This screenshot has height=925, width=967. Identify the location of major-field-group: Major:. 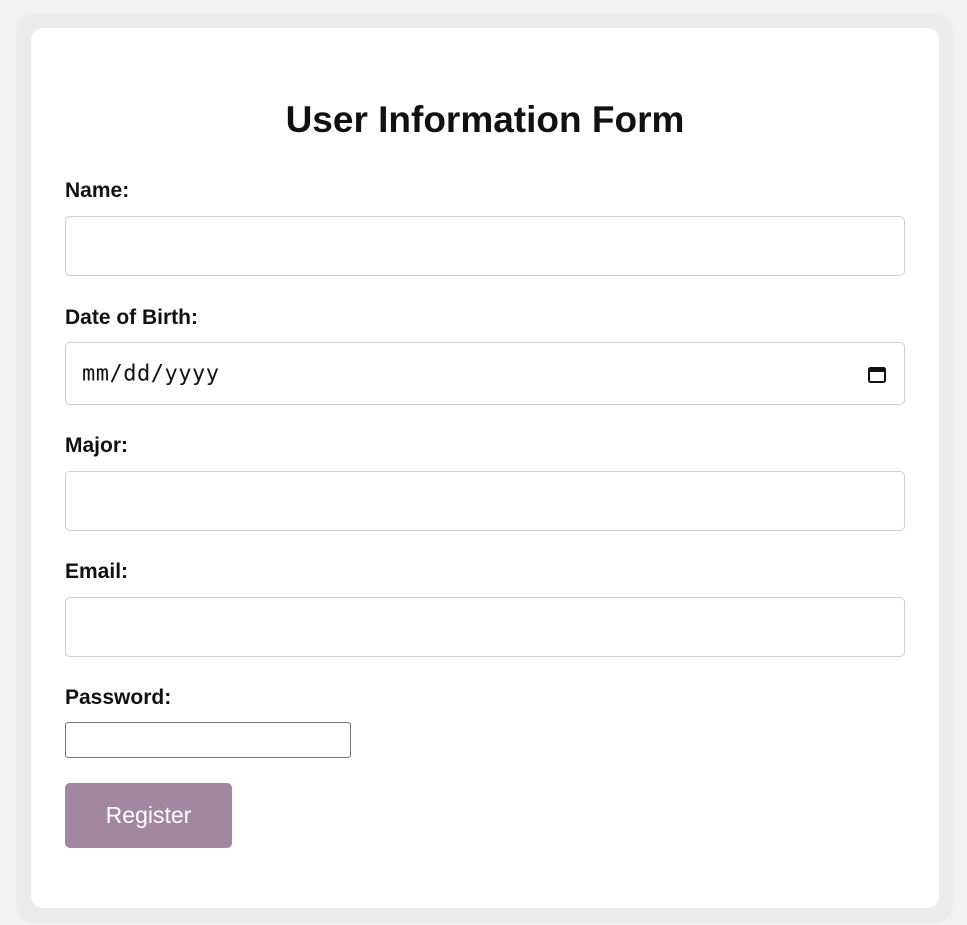
(485, 482).